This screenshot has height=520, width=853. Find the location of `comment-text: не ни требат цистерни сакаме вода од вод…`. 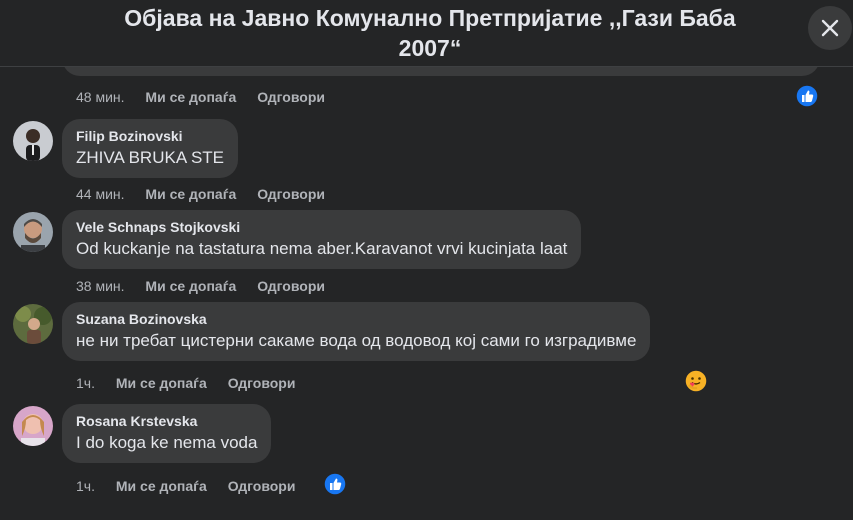

comment-text: не ни требат цистерни сакаме вода од вод… is located at coordinates (356, 340).